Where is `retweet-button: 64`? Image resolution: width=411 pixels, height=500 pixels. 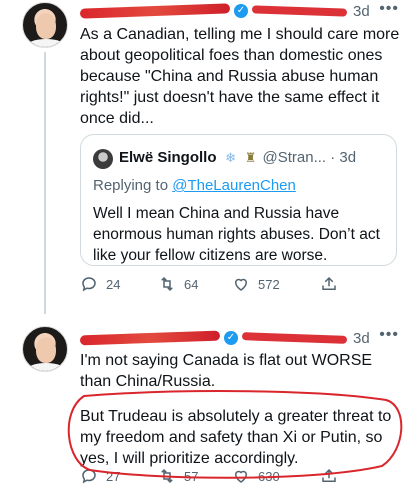 retweet-button: 64 is located at coordinates (178, 284).